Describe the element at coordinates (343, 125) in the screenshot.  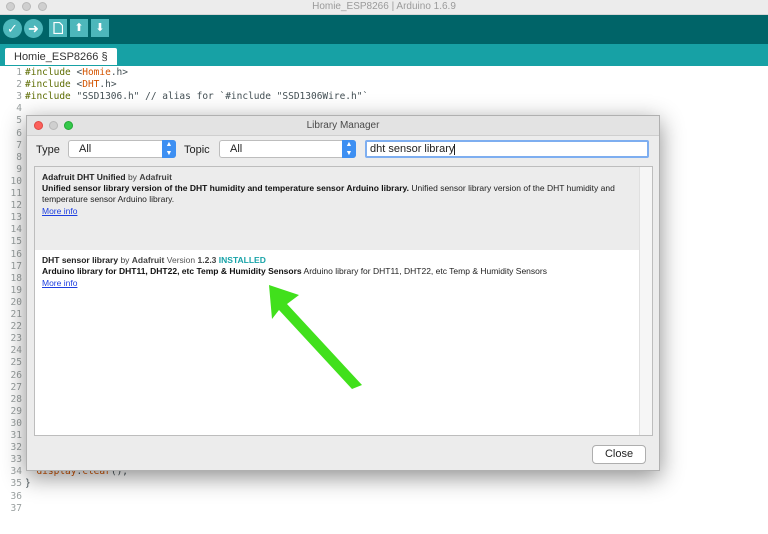
I see `dialog-title: Library Manager` at that location.